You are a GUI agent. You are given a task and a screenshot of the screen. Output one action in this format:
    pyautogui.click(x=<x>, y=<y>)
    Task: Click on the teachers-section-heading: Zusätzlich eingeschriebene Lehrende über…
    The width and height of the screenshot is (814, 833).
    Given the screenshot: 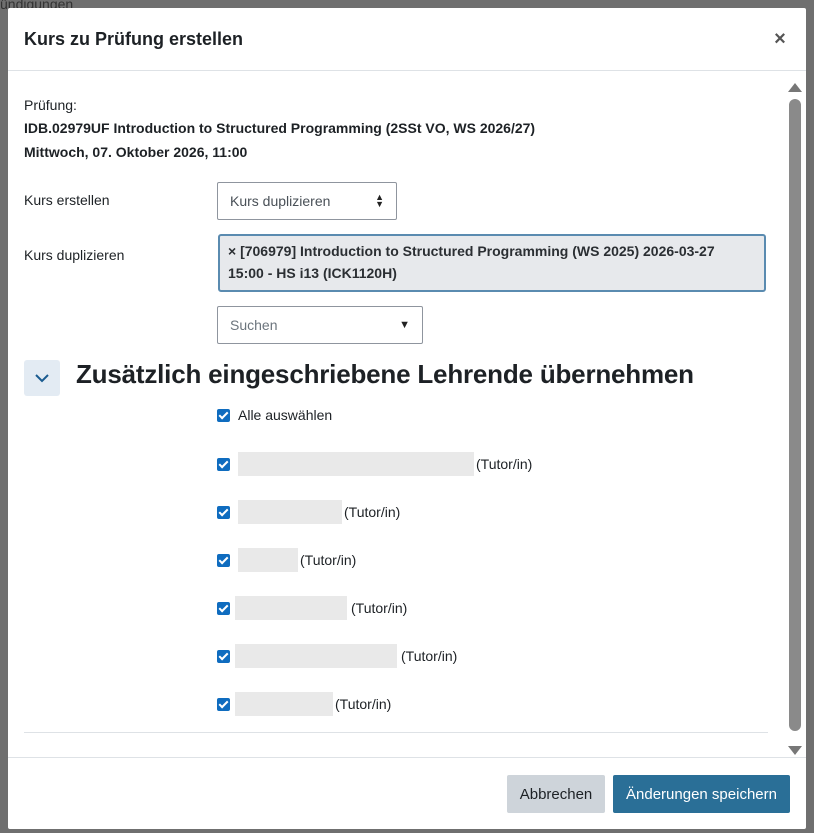 What is the action you would take?
    pyautogui.click(x=385, y=374)
    